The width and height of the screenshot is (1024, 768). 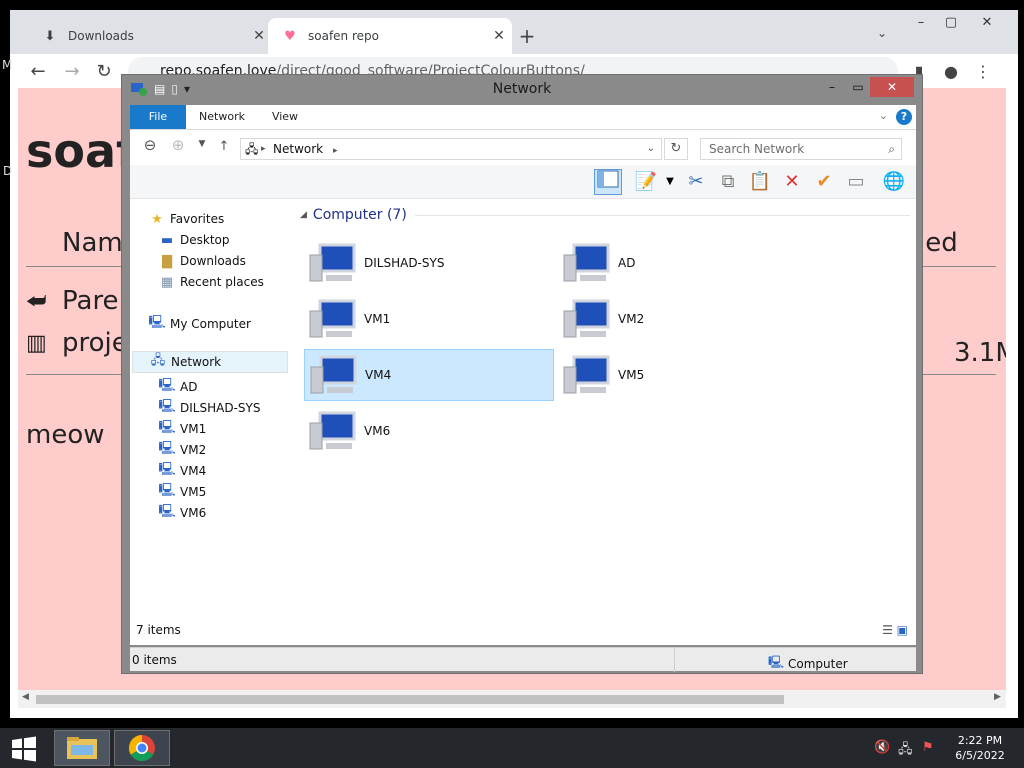 I want to click on expand-ribbon-icon: ⌄, so click(x=883, y=115).